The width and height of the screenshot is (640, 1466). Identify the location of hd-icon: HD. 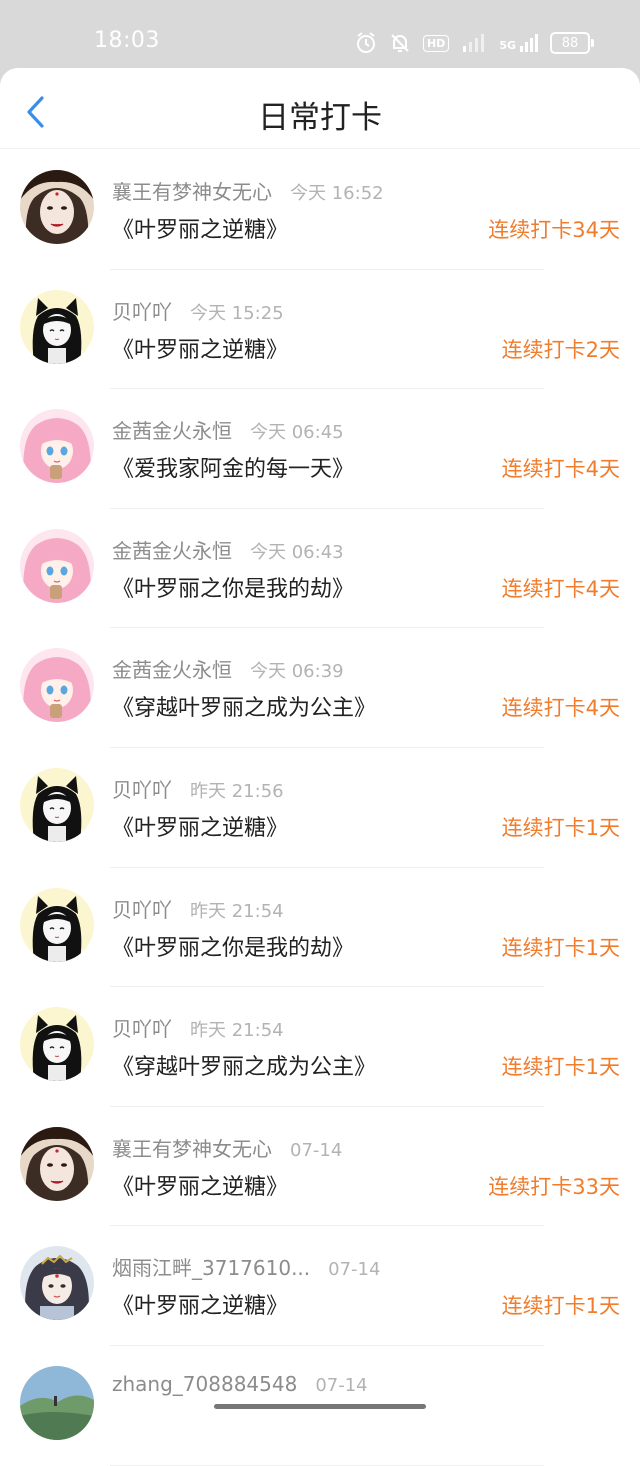
(436, 43).